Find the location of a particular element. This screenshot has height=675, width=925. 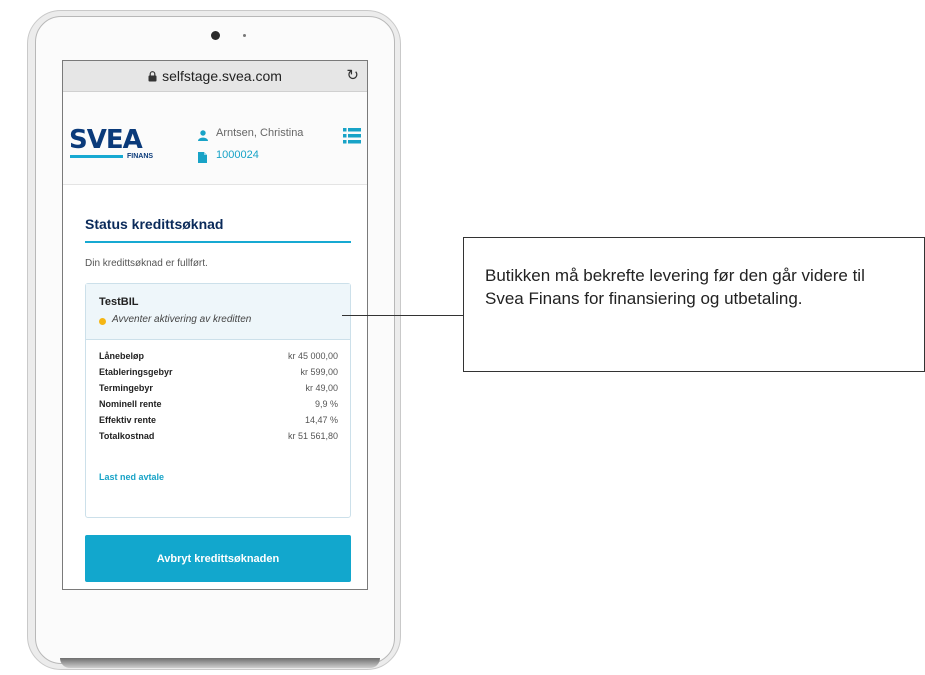

lock-icon is located at coordinates (152, 76).